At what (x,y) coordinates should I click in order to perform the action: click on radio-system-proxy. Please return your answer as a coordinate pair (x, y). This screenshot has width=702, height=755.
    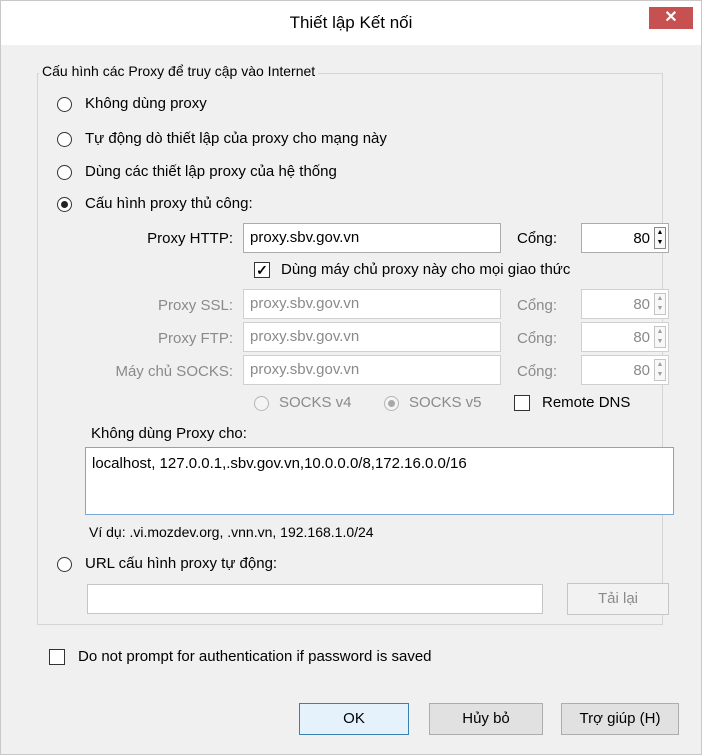
    Looking at the image, I should click on (64, 172).